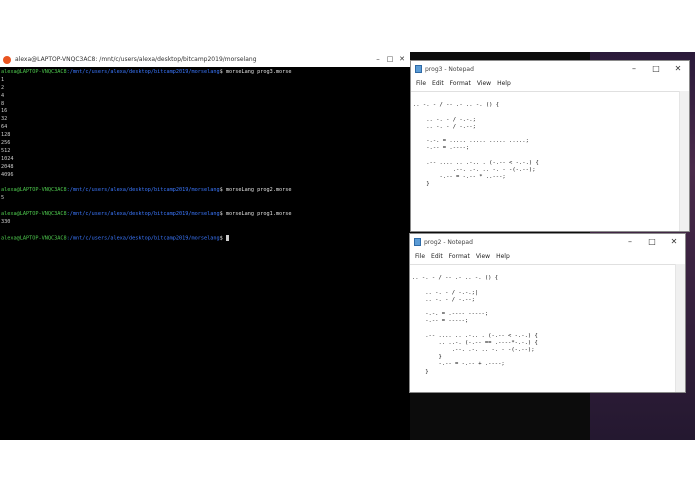 The width and height of the screenshot is (695, 494). What do you see at coordinates (3, 87) in the screenshot?
I see `terminal-output-line: 2` at bounding box center [3, 87].